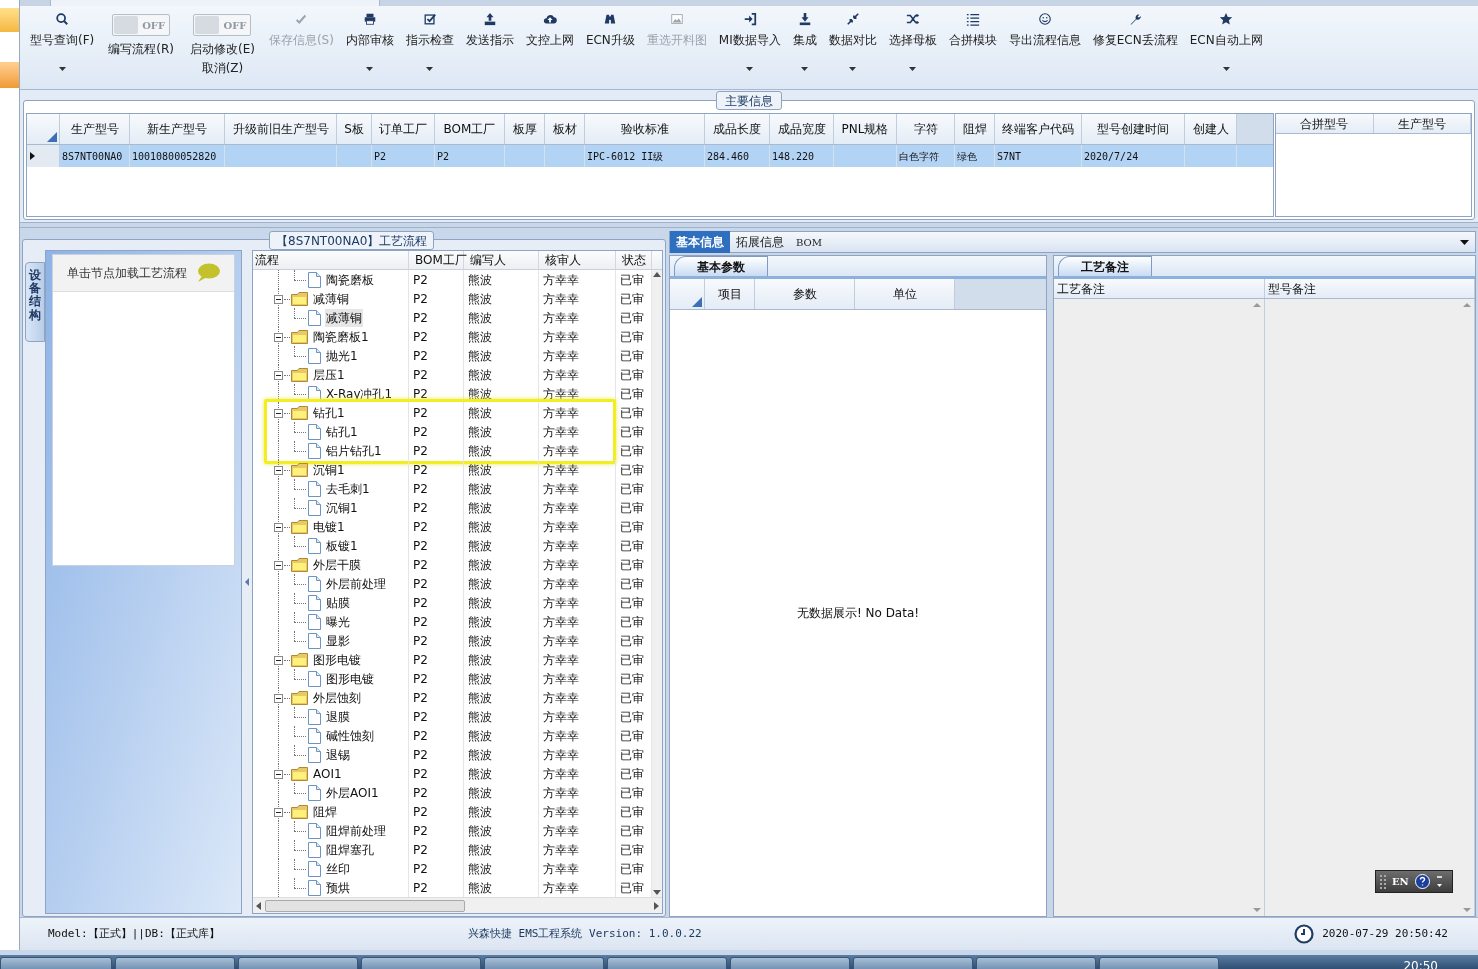  I want to click on help-icon, so click(1422, 881).